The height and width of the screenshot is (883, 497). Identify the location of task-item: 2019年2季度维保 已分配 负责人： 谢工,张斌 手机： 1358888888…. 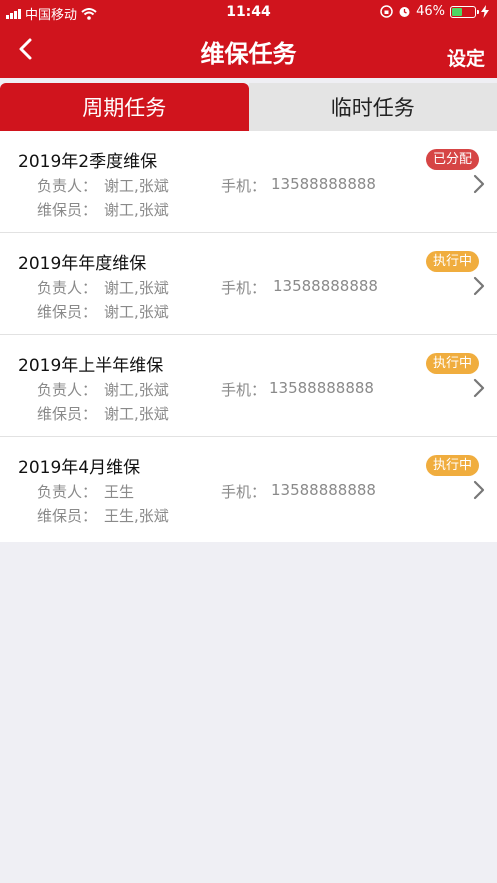
(248, 182).